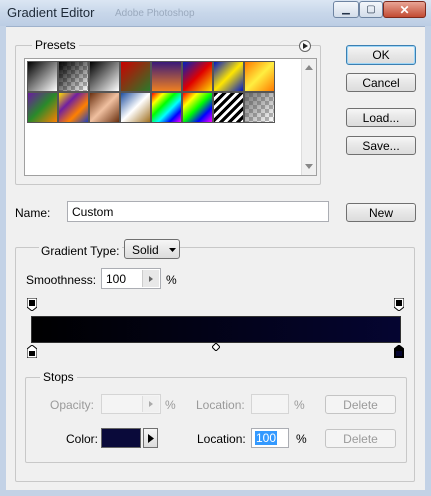  I want to click on cancel-button: Cancel, so click(381, 82).